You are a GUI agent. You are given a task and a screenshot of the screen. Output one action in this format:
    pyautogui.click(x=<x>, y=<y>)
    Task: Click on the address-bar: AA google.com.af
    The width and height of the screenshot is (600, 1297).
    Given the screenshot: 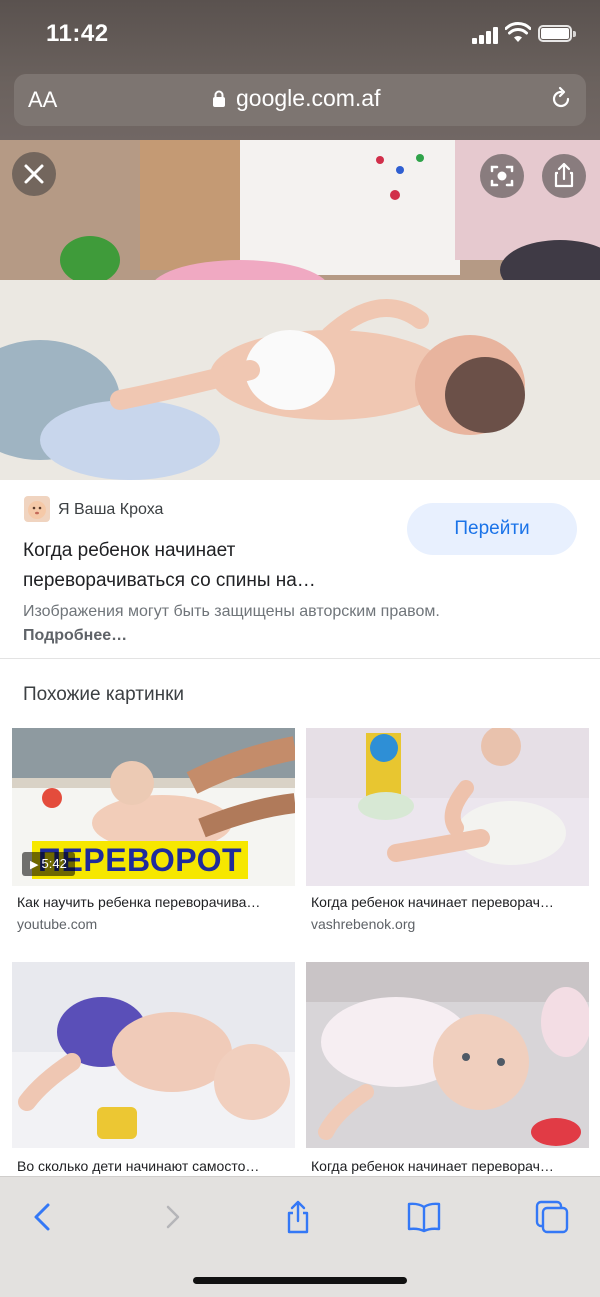 What is the action you would take?
    pyautogui.click(x=300, y=100)
    